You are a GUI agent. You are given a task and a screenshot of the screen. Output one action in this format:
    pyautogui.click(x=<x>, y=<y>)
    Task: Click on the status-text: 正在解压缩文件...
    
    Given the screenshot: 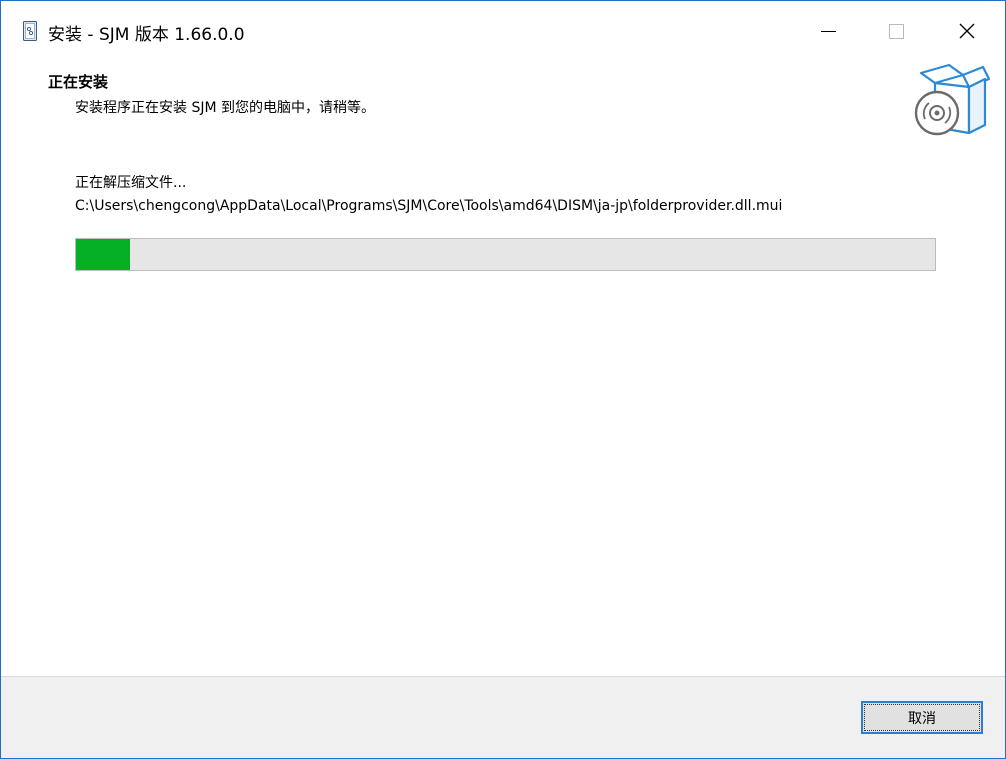 What is the action you would take?
    pyautogui.click(x=131, y=183)
    